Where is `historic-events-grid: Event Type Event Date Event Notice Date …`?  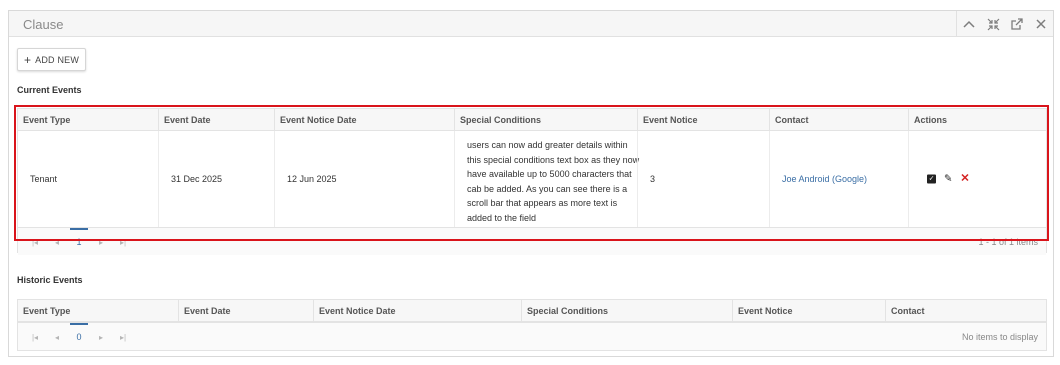
historic-events-grid: Event Type Event Date Event Notice Date … is located at coordinates (532, 325).